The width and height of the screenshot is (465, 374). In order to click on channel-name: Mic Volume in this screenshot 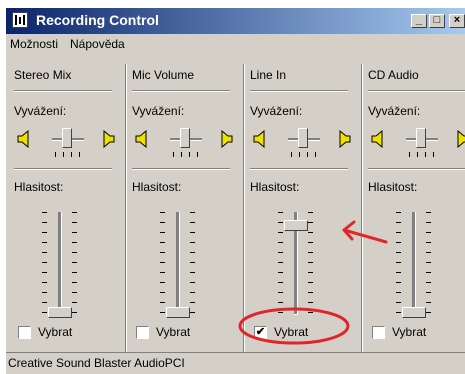, I will do `click(163, 75)`.